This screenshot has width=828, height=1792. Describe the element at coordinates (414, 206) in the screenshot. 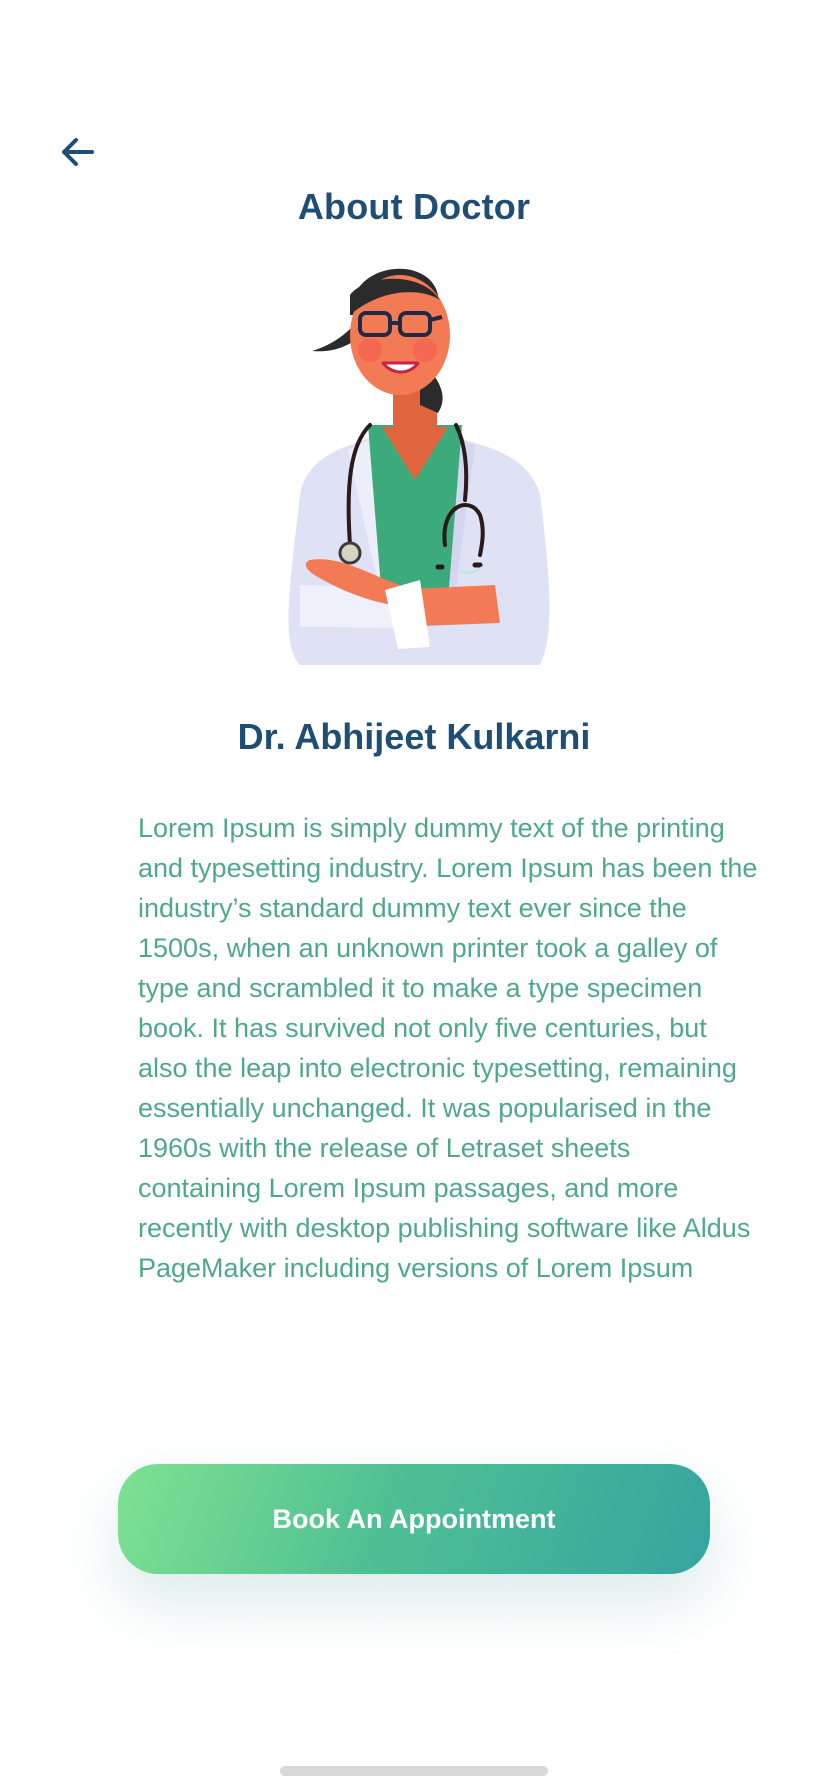

I see `page-title: About Doctor` at that location.